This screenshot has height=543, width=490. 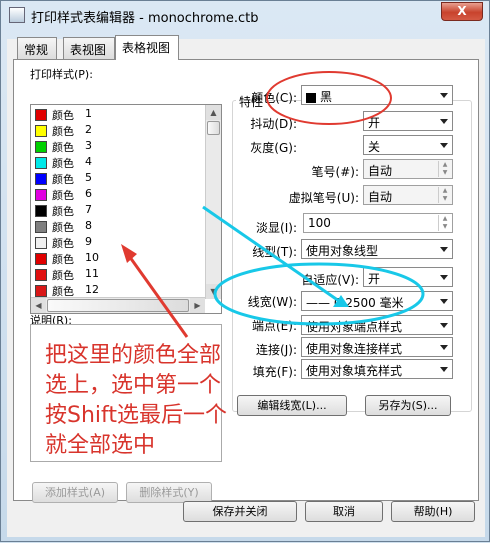 I want to click on annotation-text: 把这里的颜色全部 选上，选中第一个 按Shift选最后一个 就全部选中, so click(x=136, y=401).